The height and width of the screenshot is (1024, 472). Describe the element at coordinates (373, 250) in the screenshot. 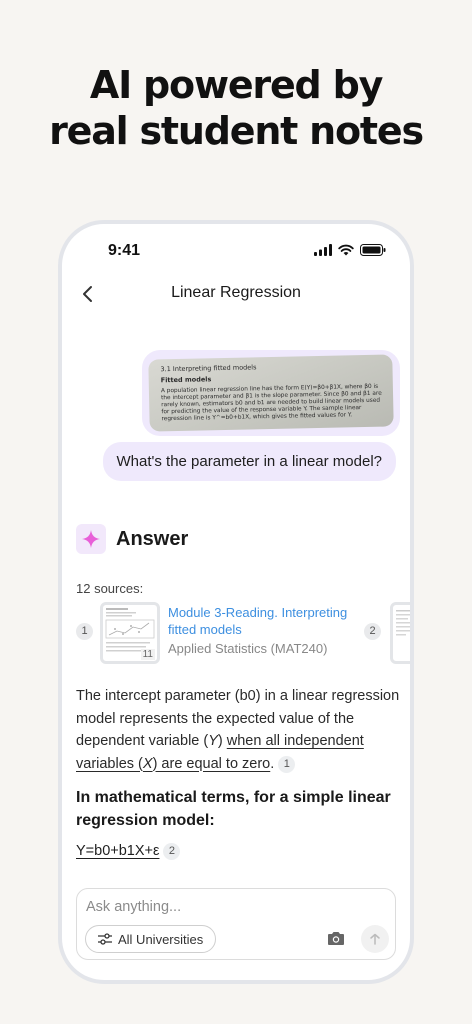

I see `battery-icon` at that location.